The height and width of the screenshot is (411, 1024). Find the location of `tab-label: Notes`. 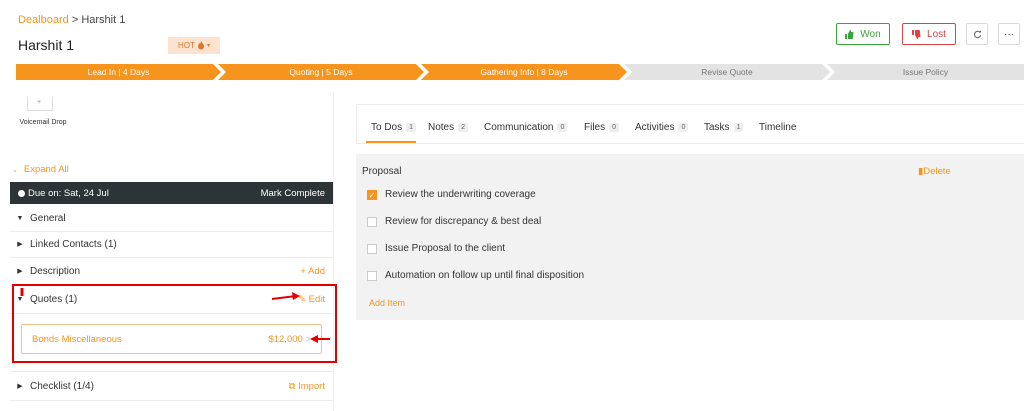

tab-label: Notes is located at coordinates (441, 127).